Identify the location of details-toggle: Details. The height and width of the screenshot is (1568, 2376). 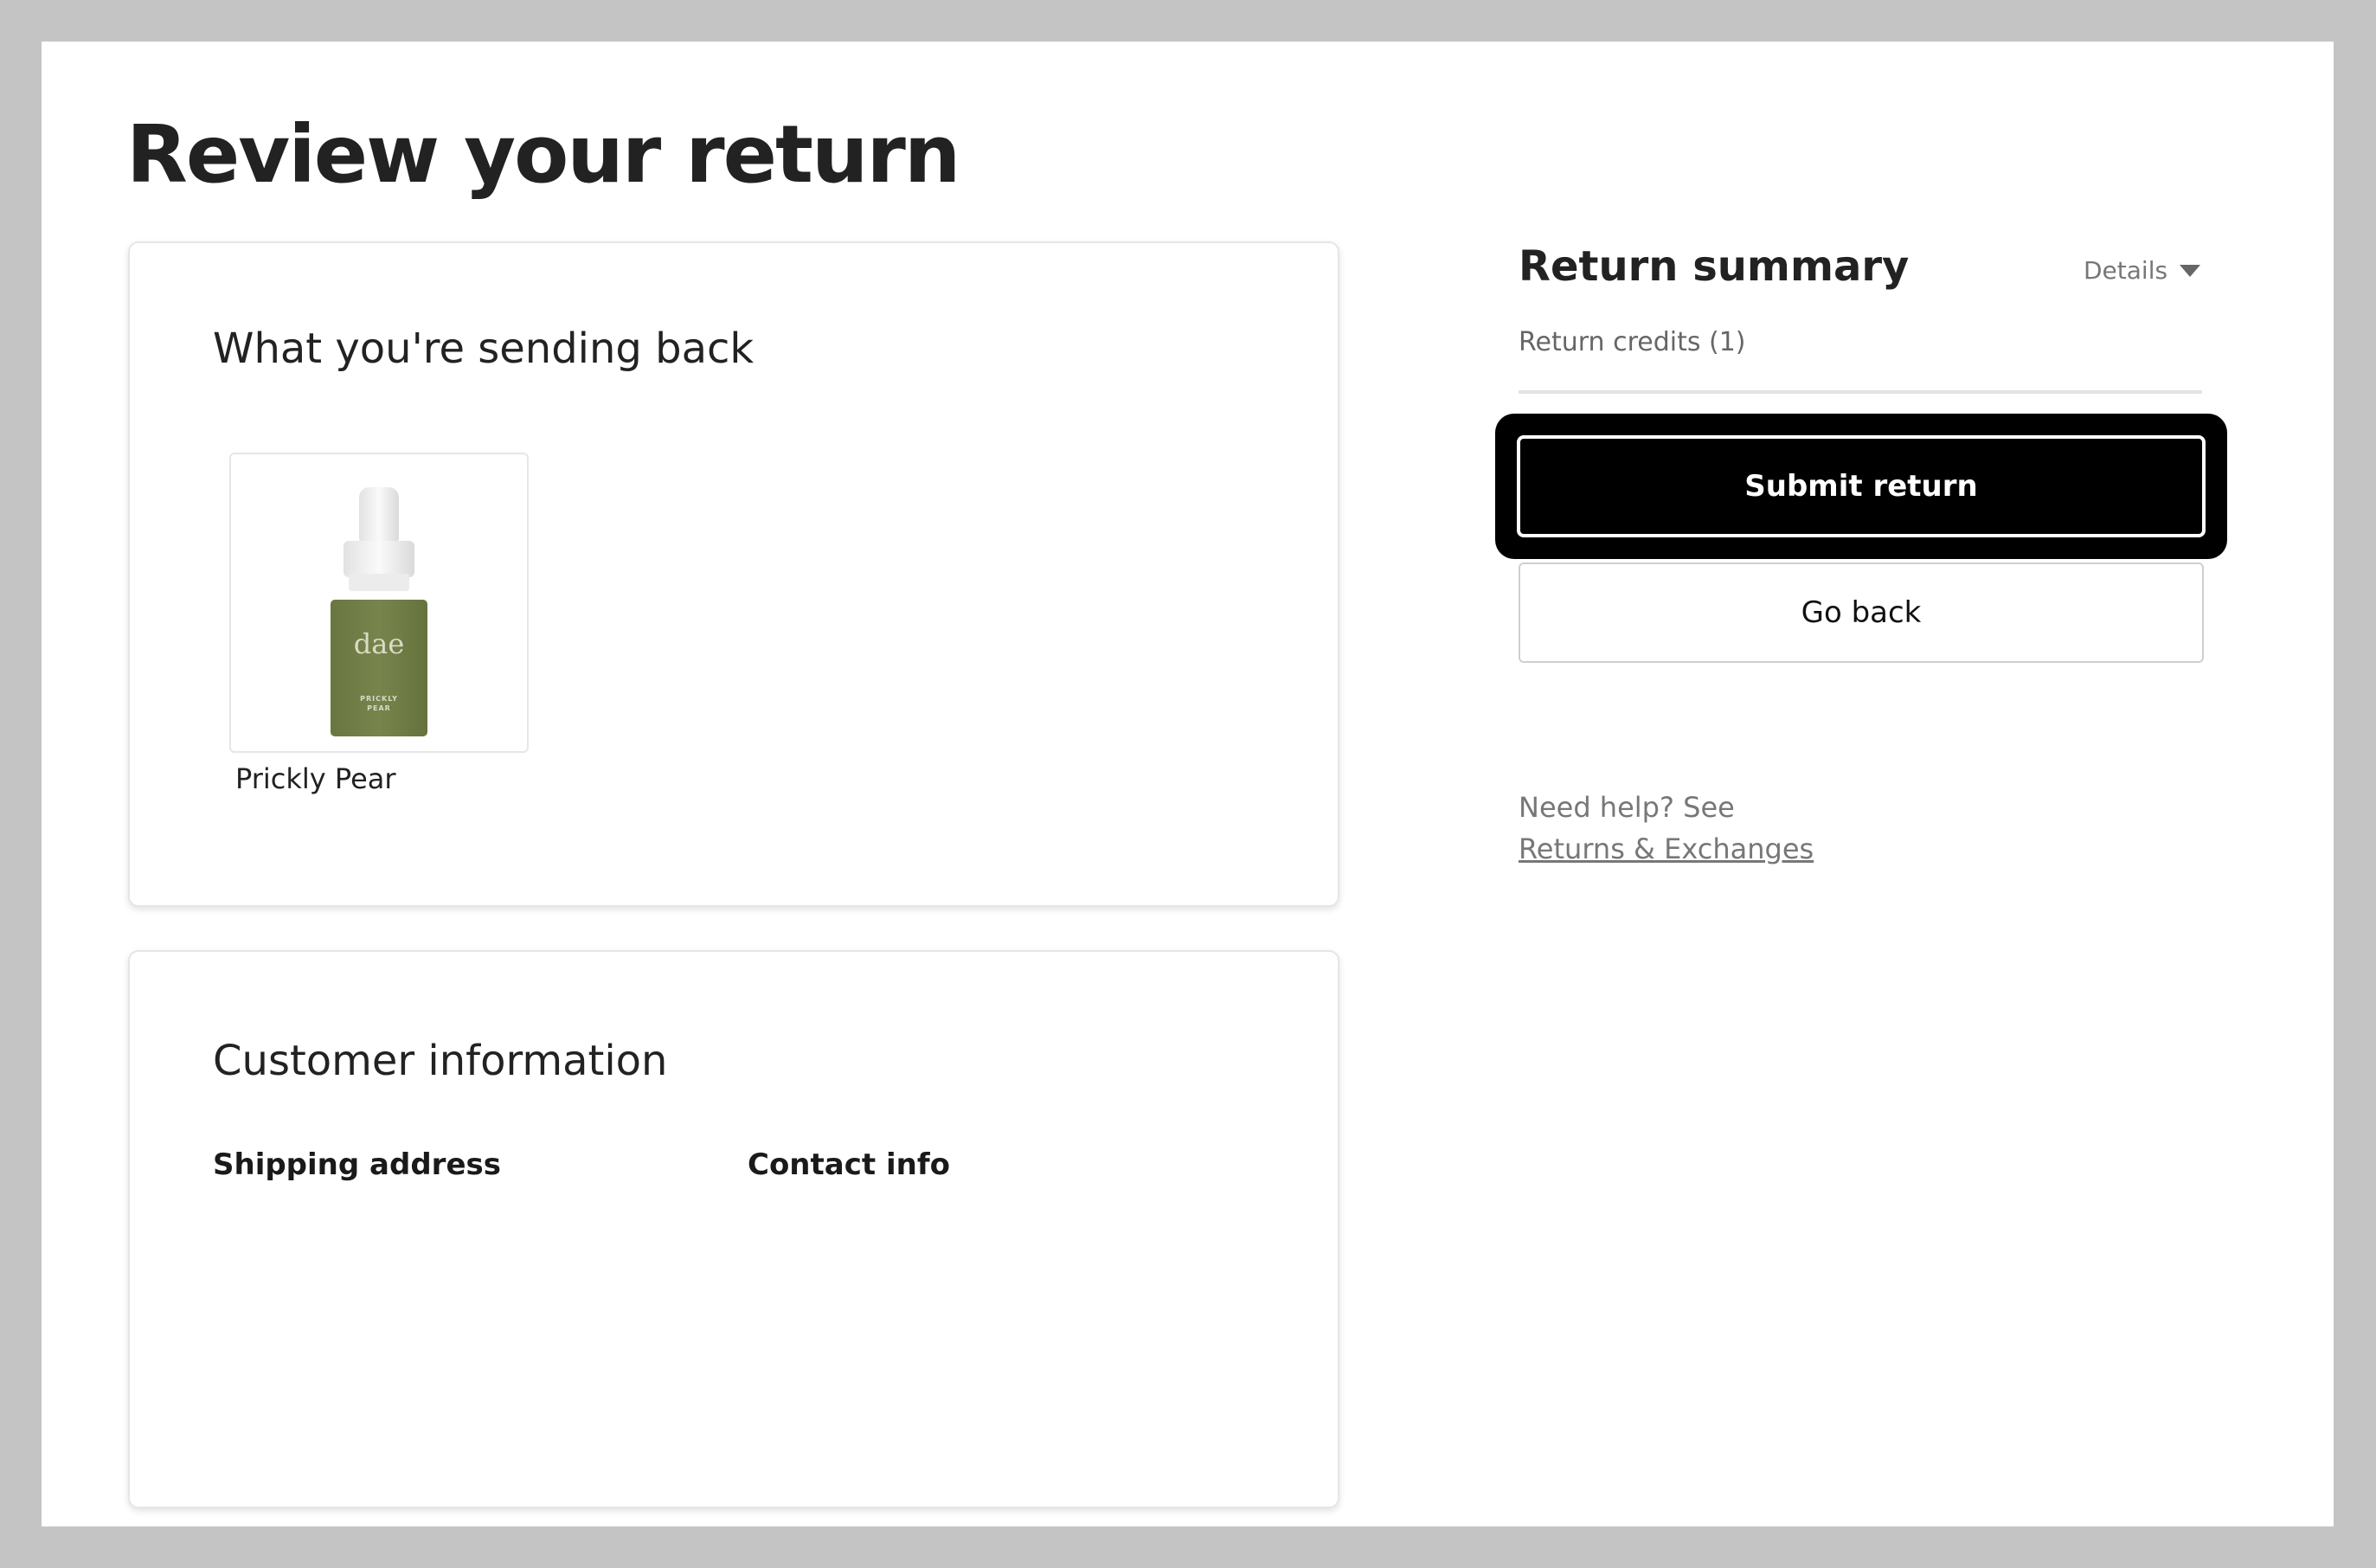
(2142, 270).